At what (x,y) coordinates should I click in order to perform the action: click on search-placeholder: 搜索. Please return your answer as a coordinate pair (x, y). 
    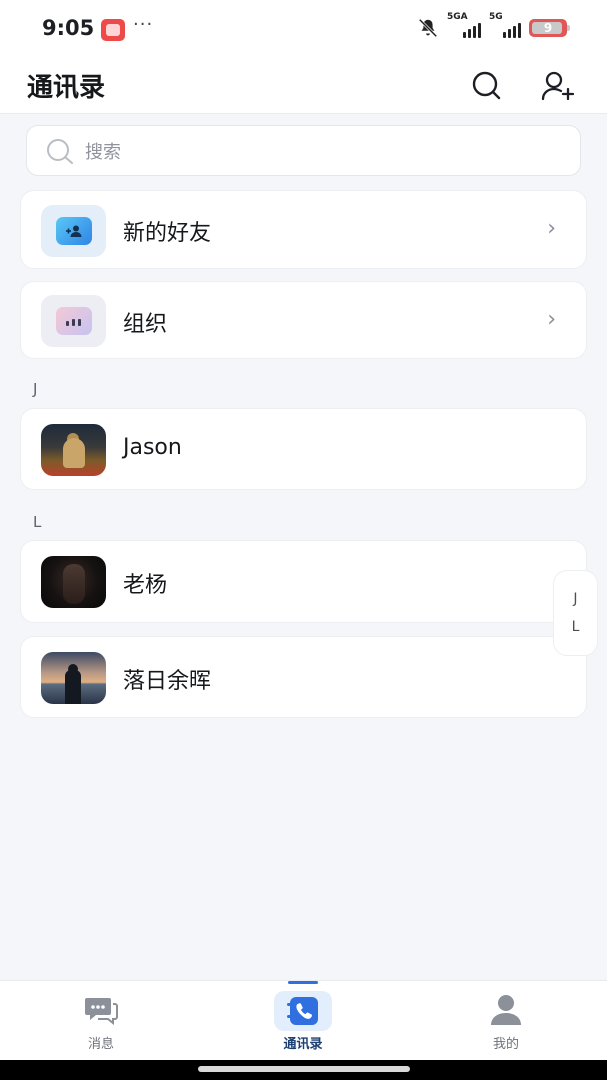
    Looking at the image, I should click on (103, 152).